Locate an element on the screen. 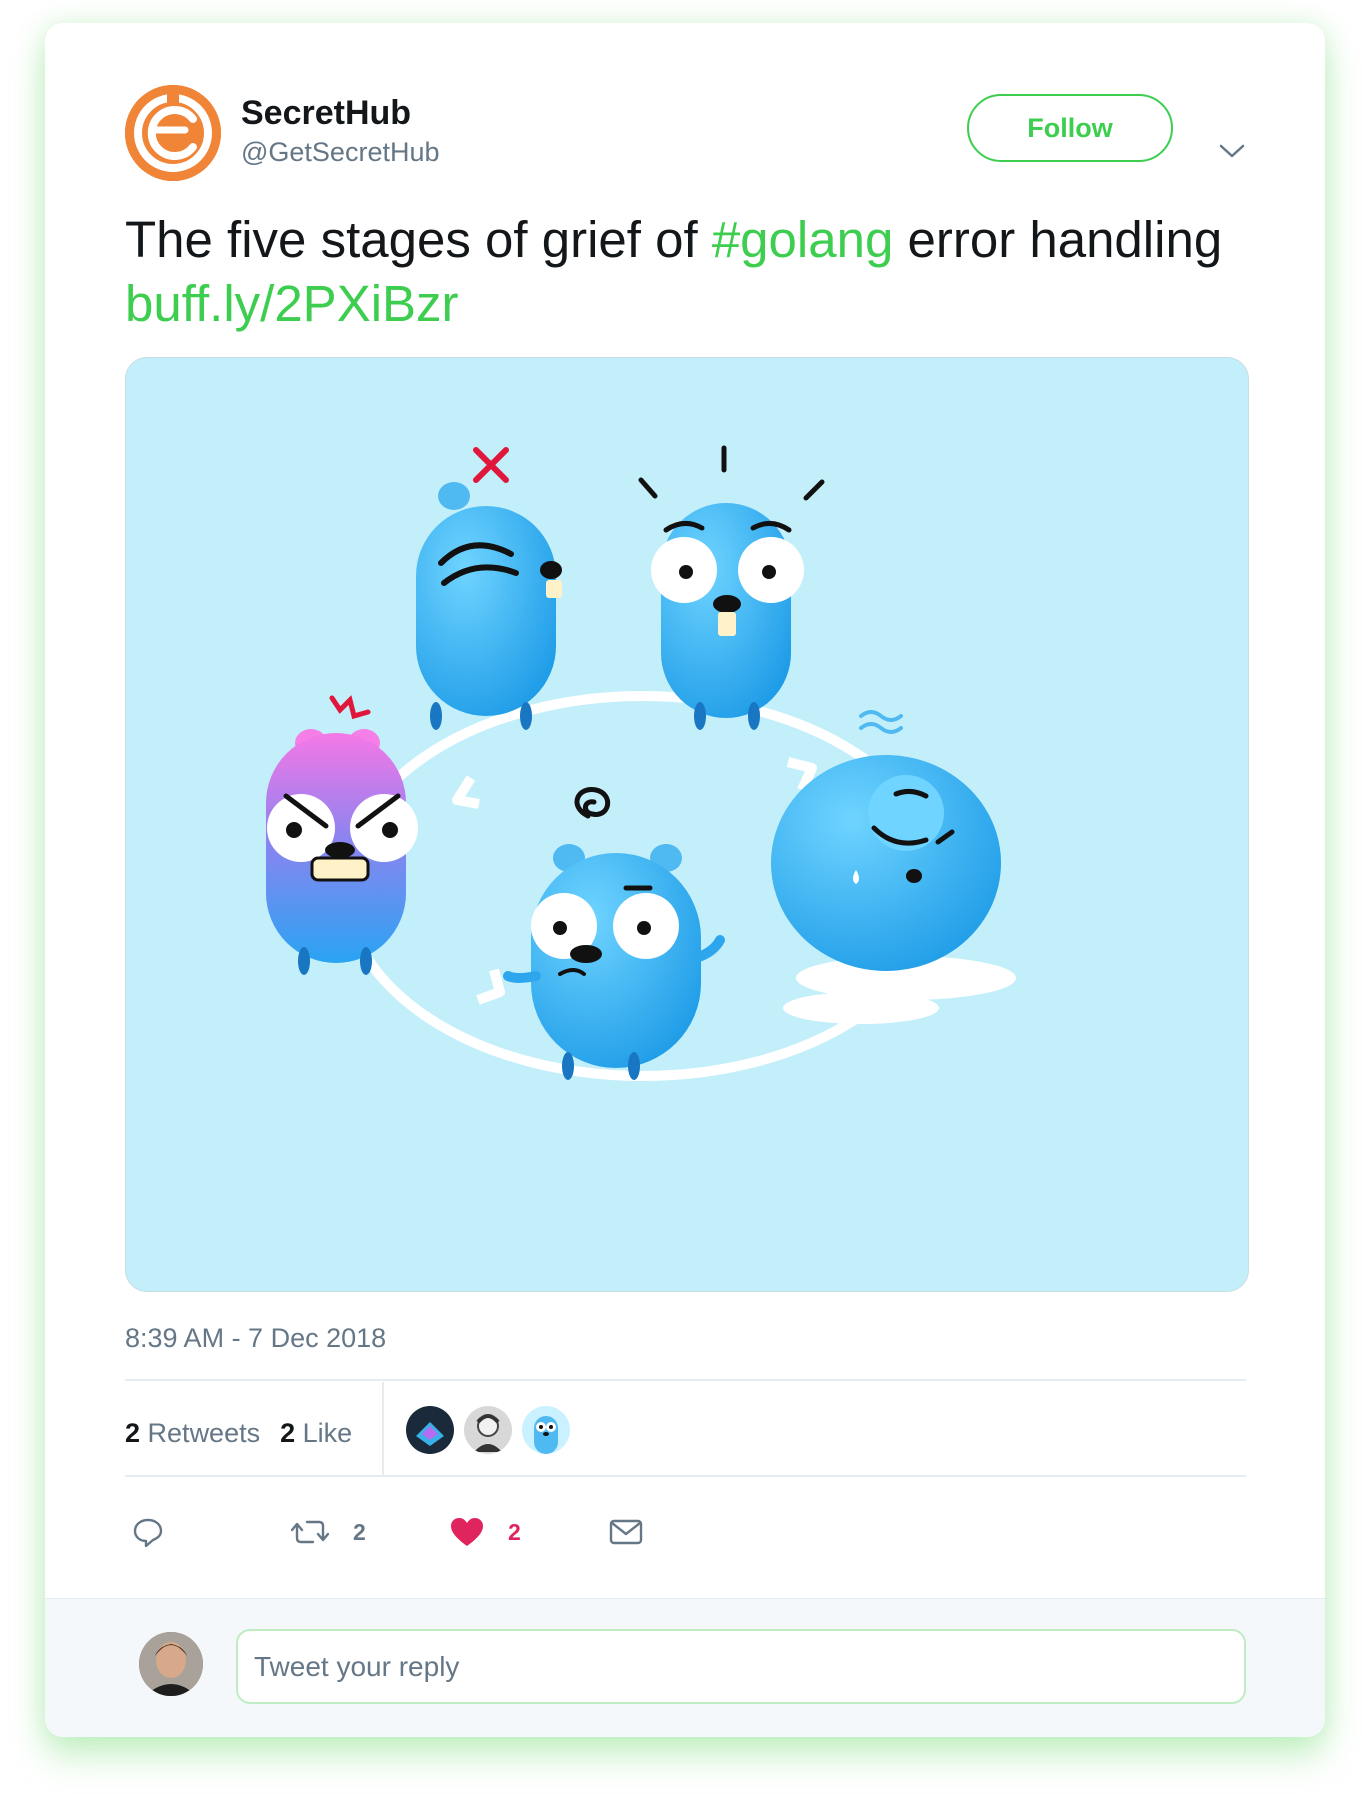 This screenshot has width=1369, height=1803. retweet-icon is located at coordinates (310, 1532).